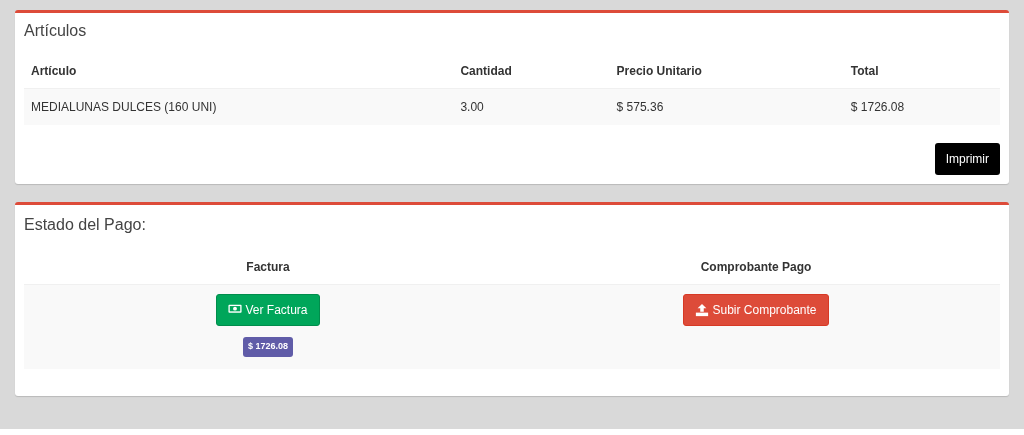 The image size is (1024, 435). I want to click on column-header: Cantidad, so click(531, 71).